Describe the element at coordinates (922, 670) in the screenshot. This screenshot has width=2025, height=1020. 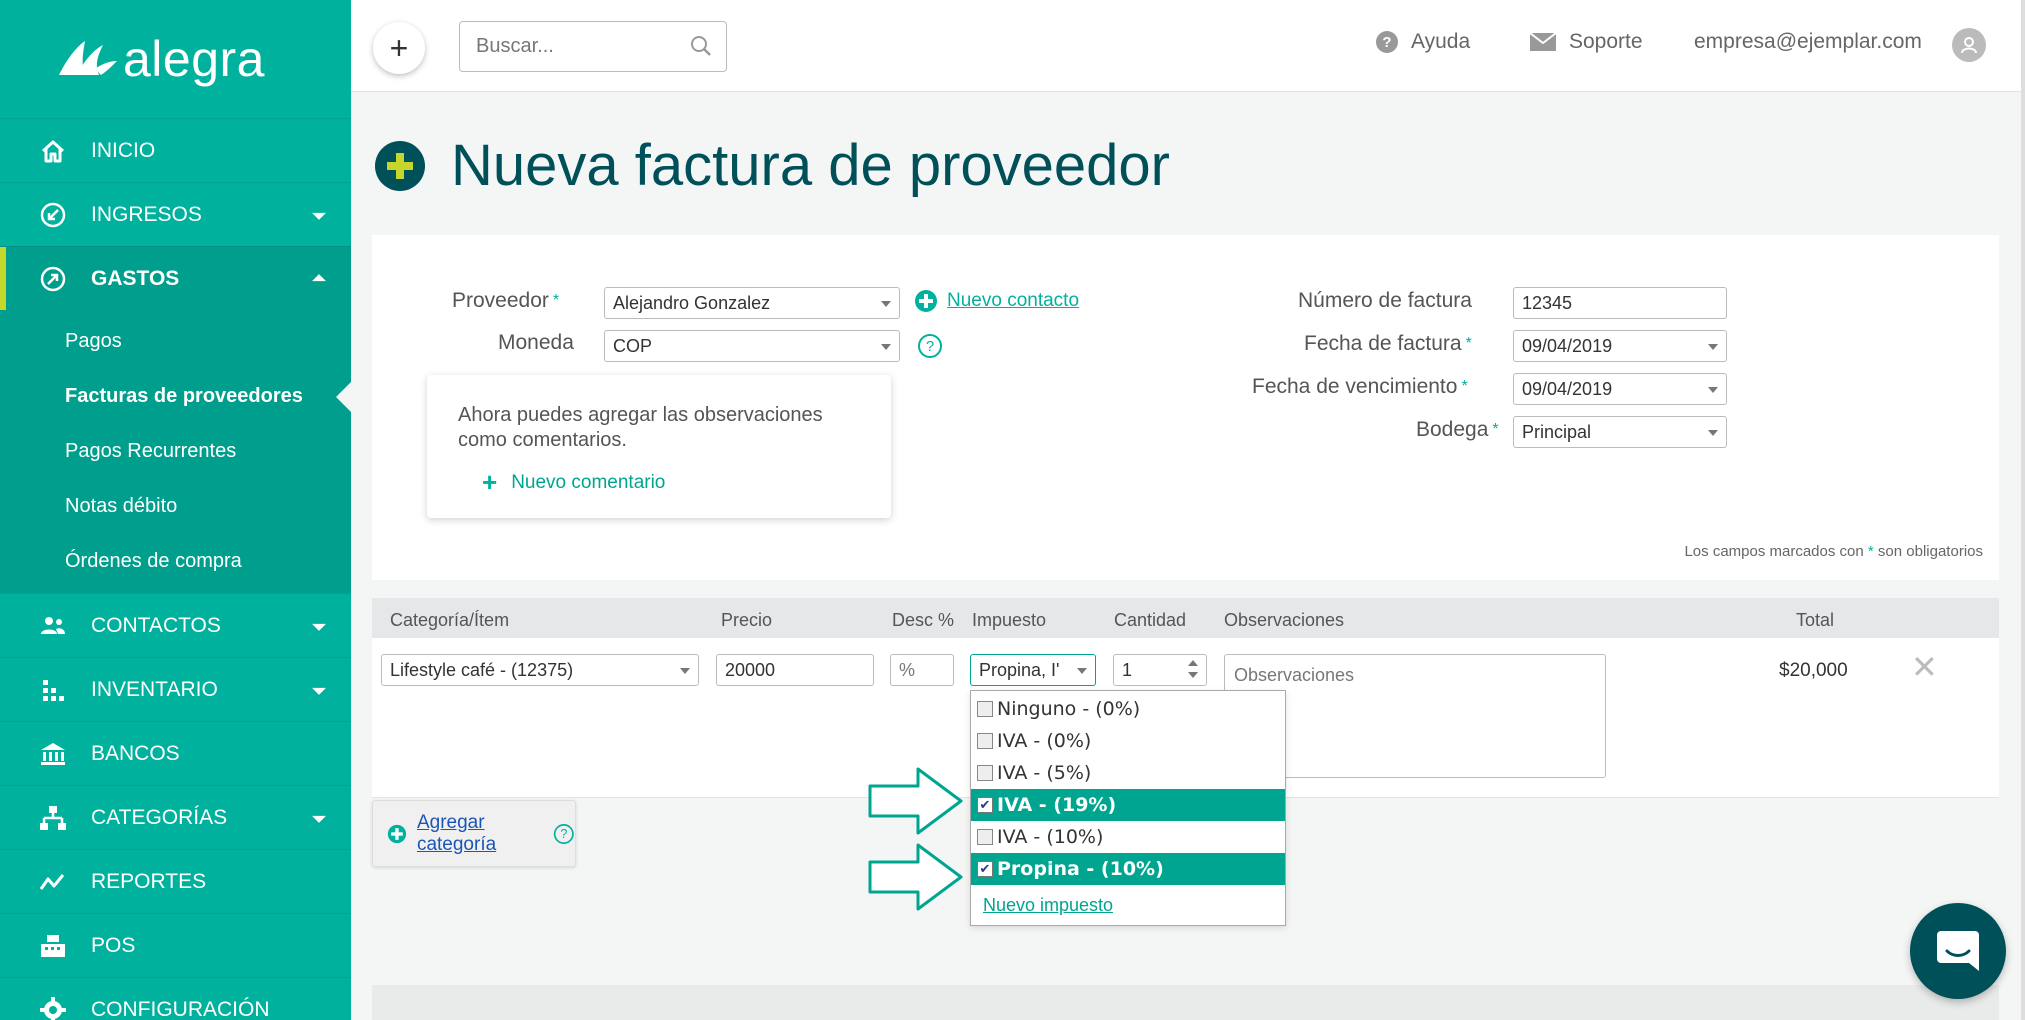
I see `discount-field: %` at that location.